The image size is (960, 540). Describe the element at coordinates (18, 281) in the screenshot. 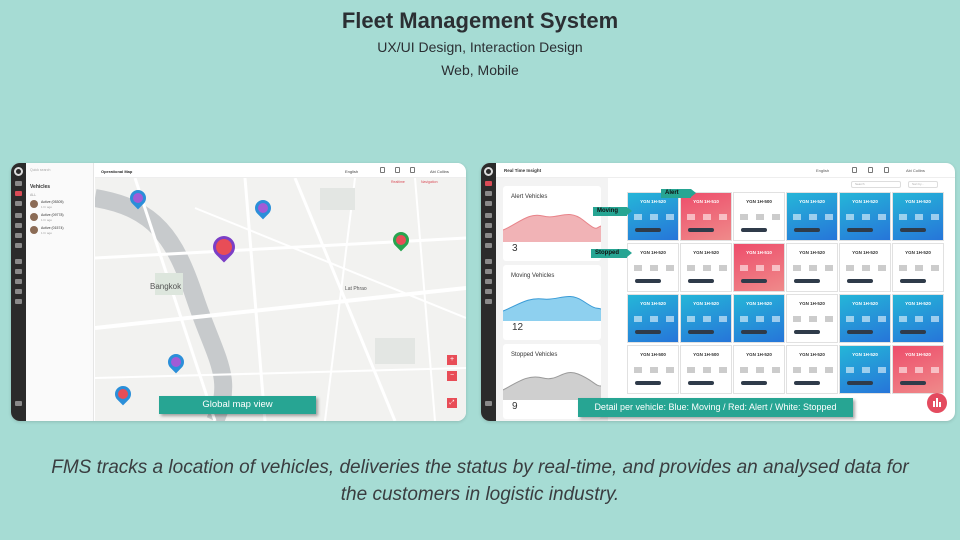

I see `alert-icon` at that location.